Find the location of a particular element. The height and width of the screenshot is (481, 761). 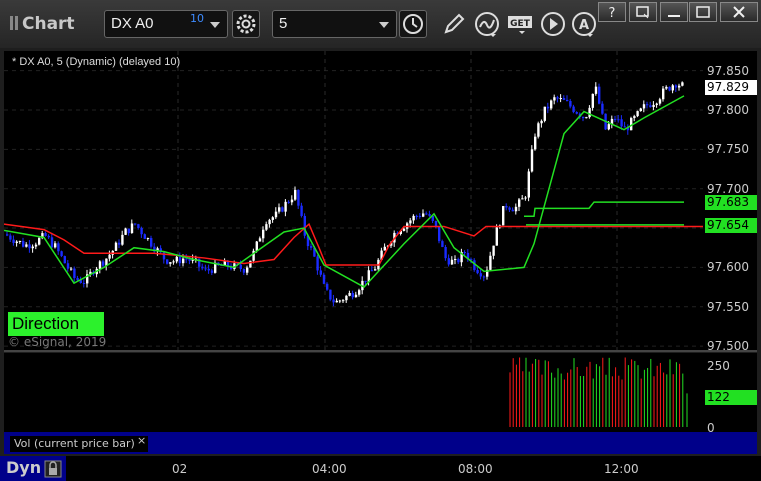

dyn-label: Dyn is located at coordinates (24, 467).